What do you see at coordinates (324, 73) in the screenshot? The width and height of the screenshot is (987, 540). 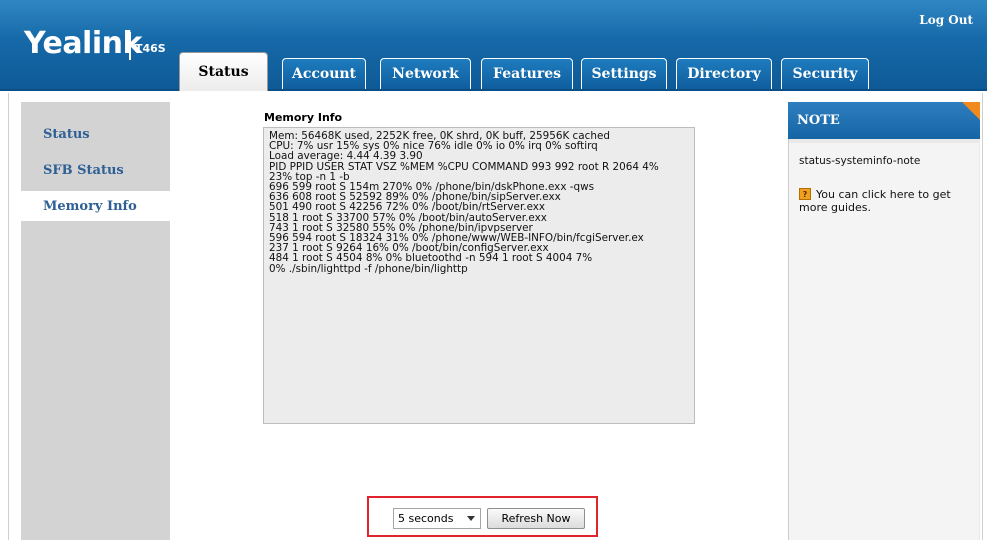 I see `tab-account: Account` at bounding box center [324, 73].